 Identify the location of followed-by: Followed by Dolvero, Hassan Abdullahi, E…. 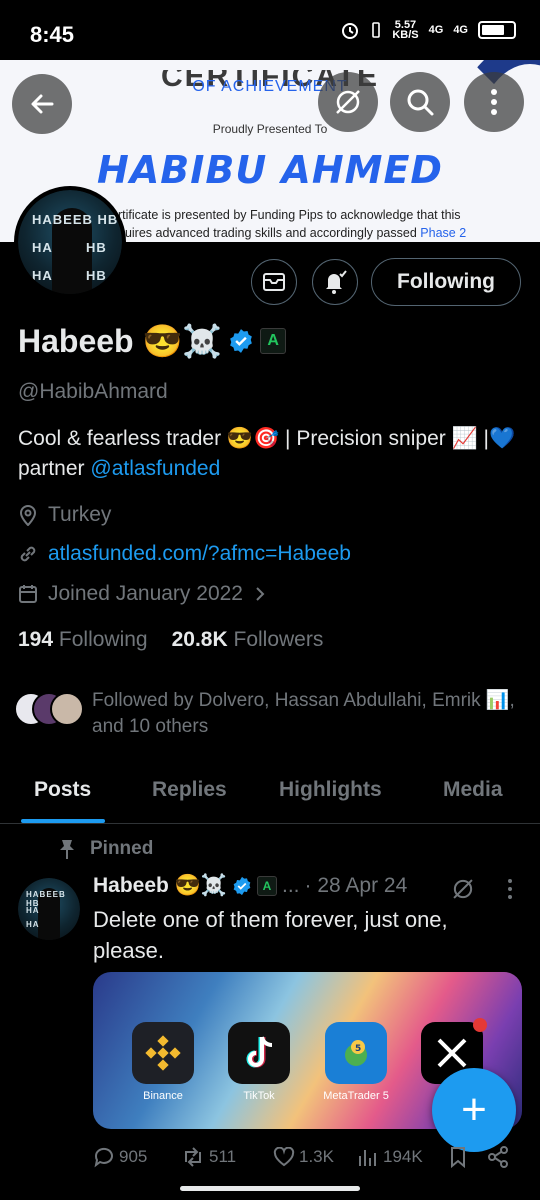
(269, 714).